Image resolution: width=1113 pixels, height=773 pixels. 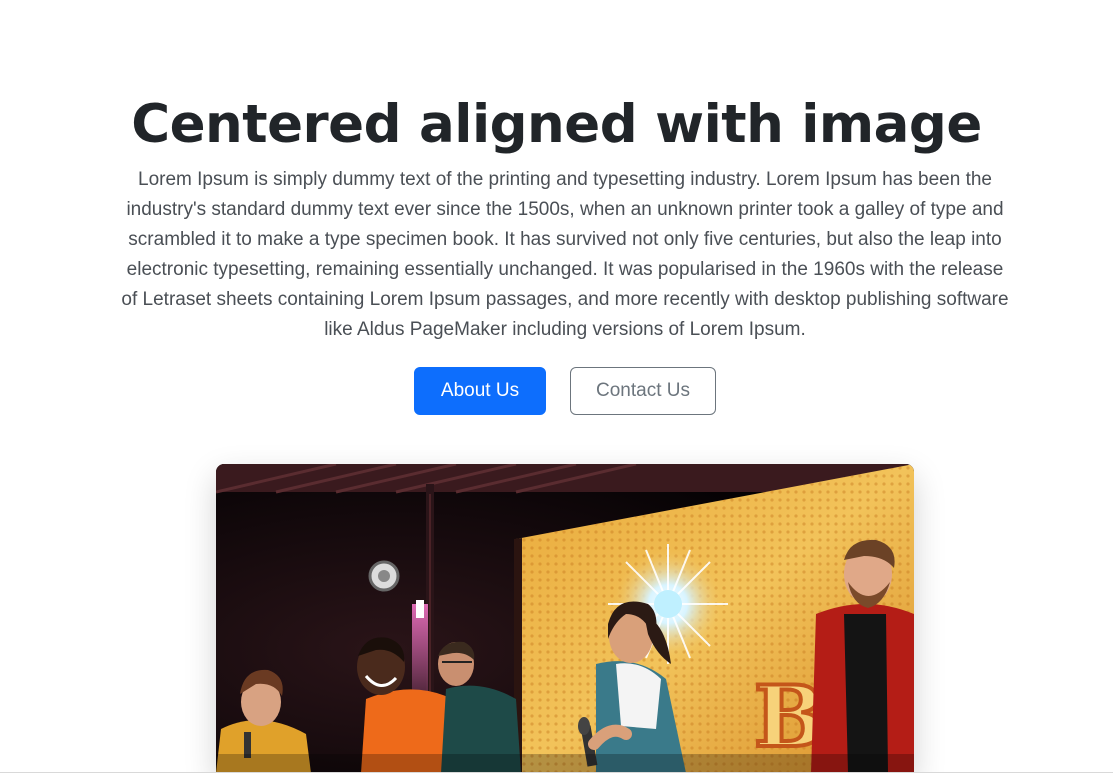 I want to click on hero-button-group: About Us Contact Us, so click(x=556, y=391).